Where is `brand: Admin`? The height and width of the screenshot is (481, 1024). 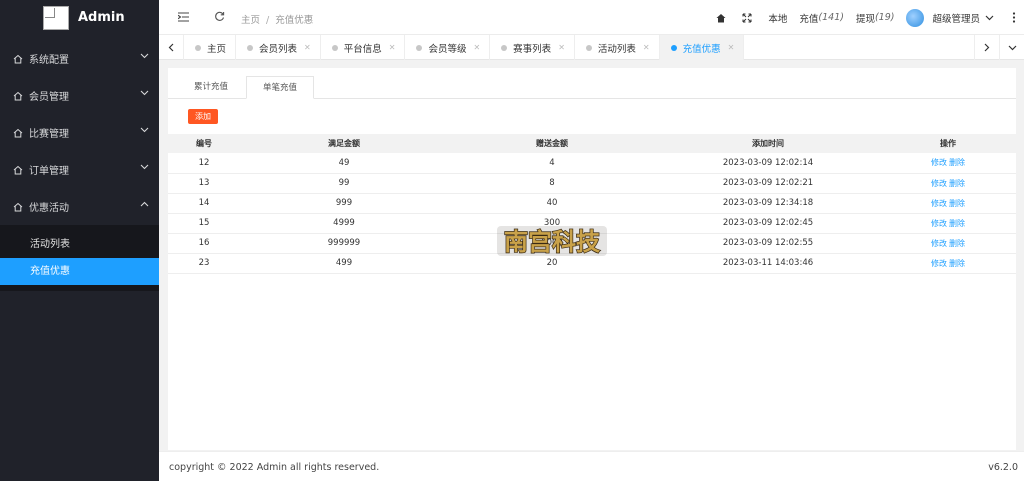 brand: Admin is located at coordinates (79, 18).